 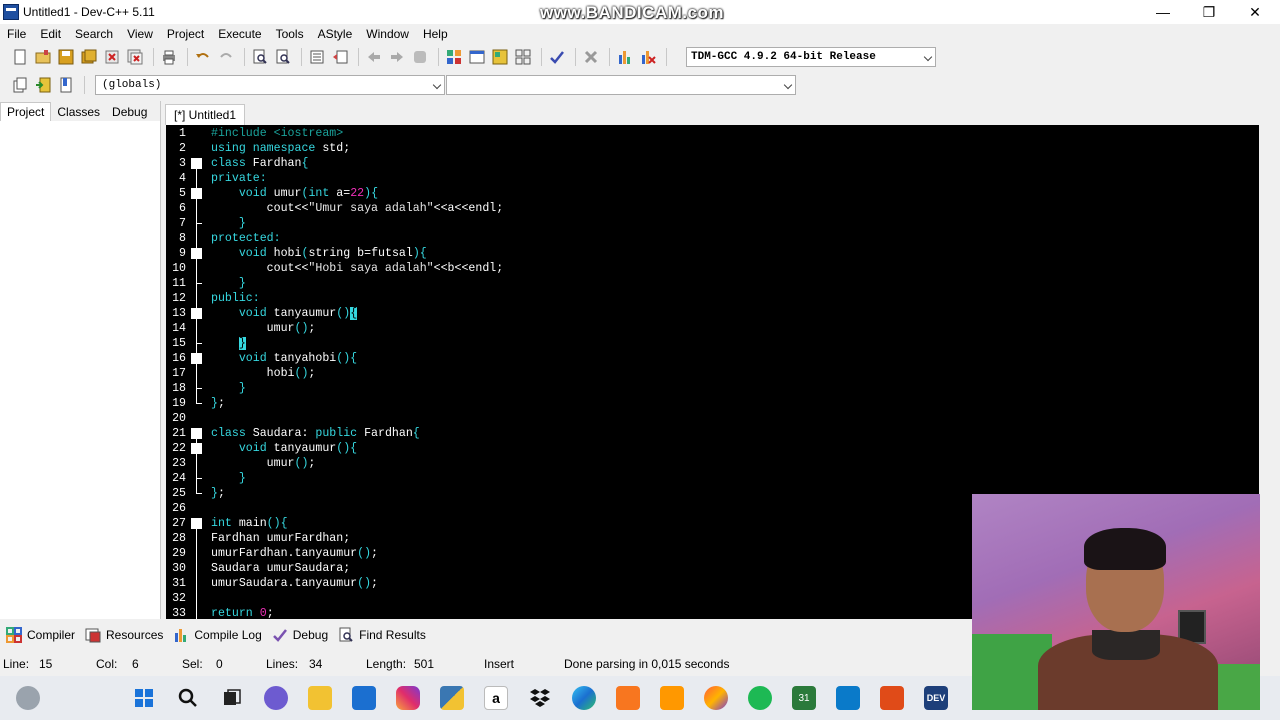 I want to click on syntax-check-button, so click(x=557, y=57).